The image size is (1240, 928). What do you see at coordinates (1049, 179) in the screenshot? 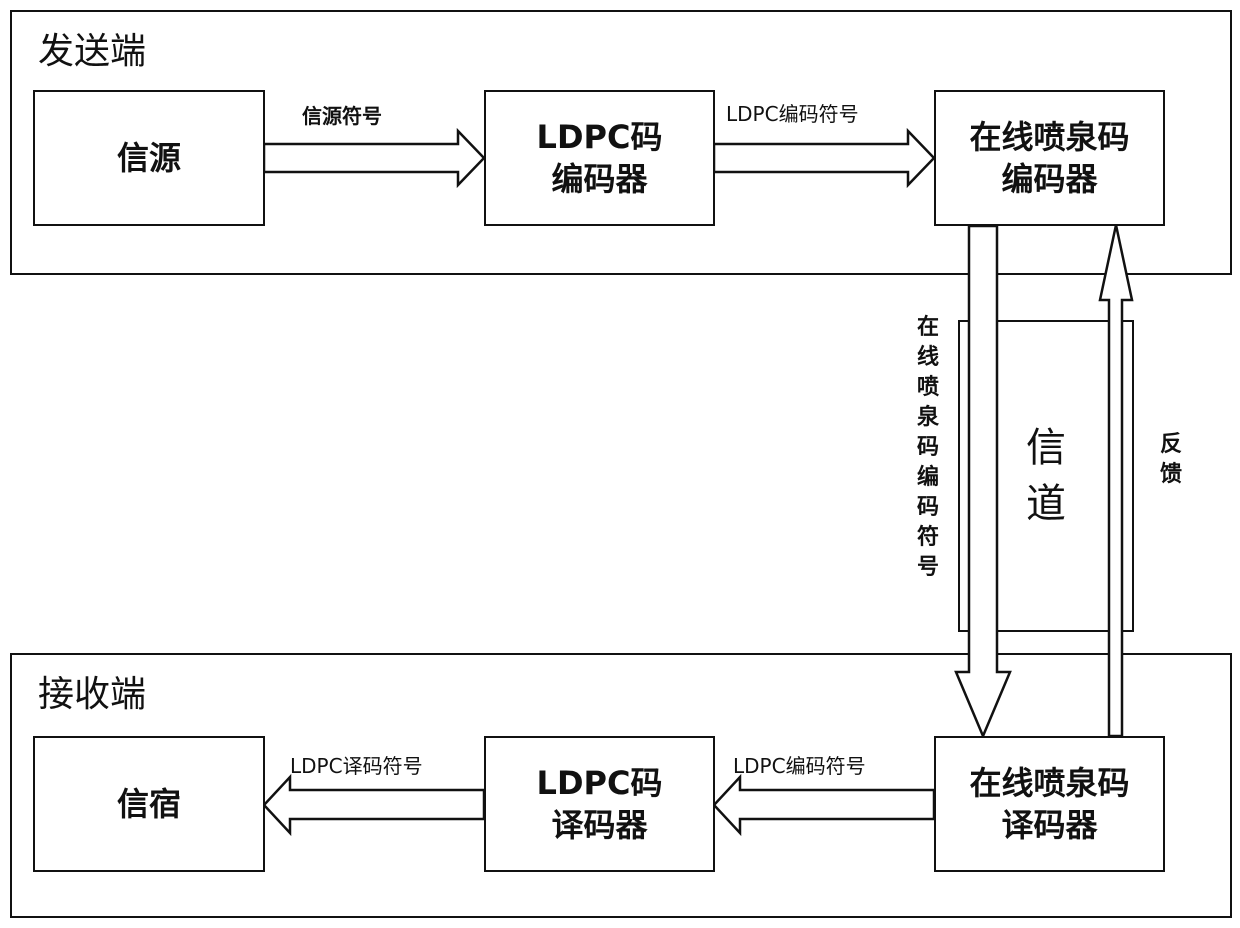
I see `fountain-encoder-label-2: 编码器` at bounding box center [1049, 179].